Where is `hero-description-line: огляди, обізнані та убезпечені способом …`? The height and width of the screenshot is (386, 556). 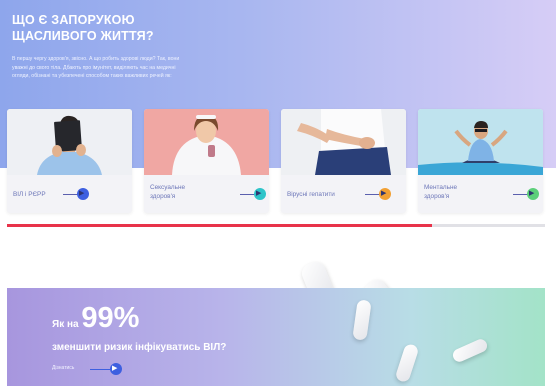 hero-description-line: огляди, обізнані та убезпечені способом … is located at coordinates (92, 76).